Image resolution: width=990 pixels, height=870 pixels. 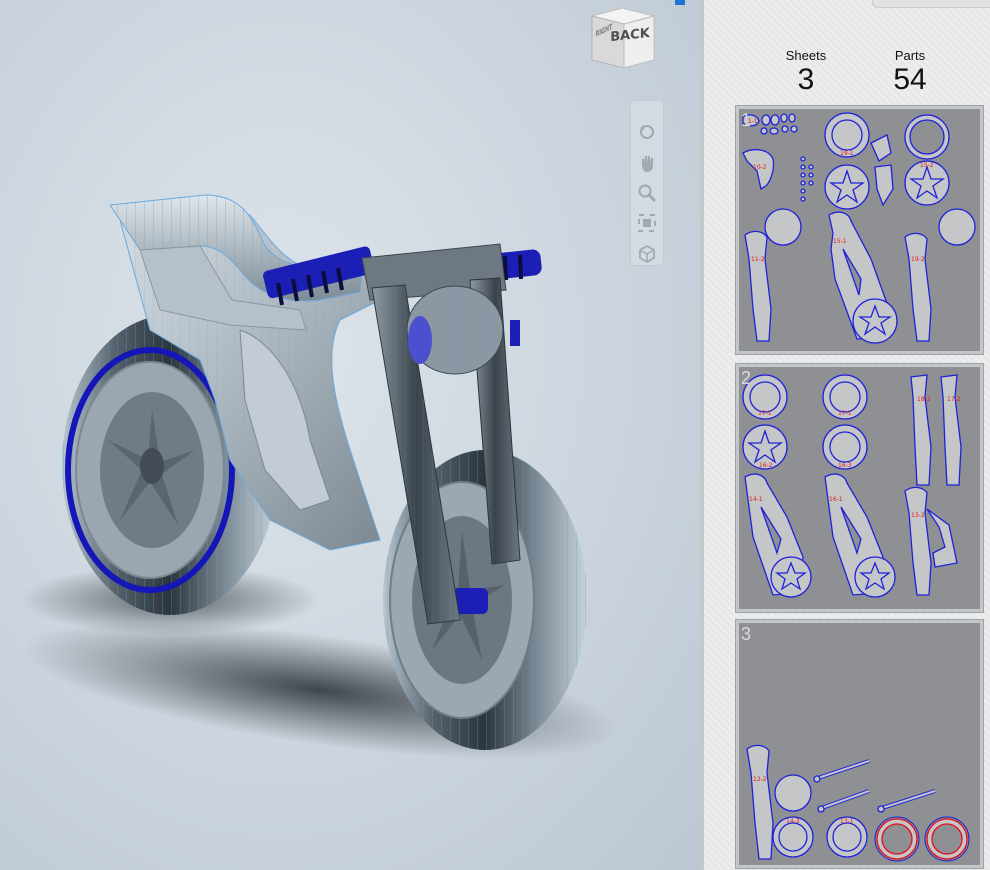 I want to click on part-label: 13-1, so click(x=847, y=821).